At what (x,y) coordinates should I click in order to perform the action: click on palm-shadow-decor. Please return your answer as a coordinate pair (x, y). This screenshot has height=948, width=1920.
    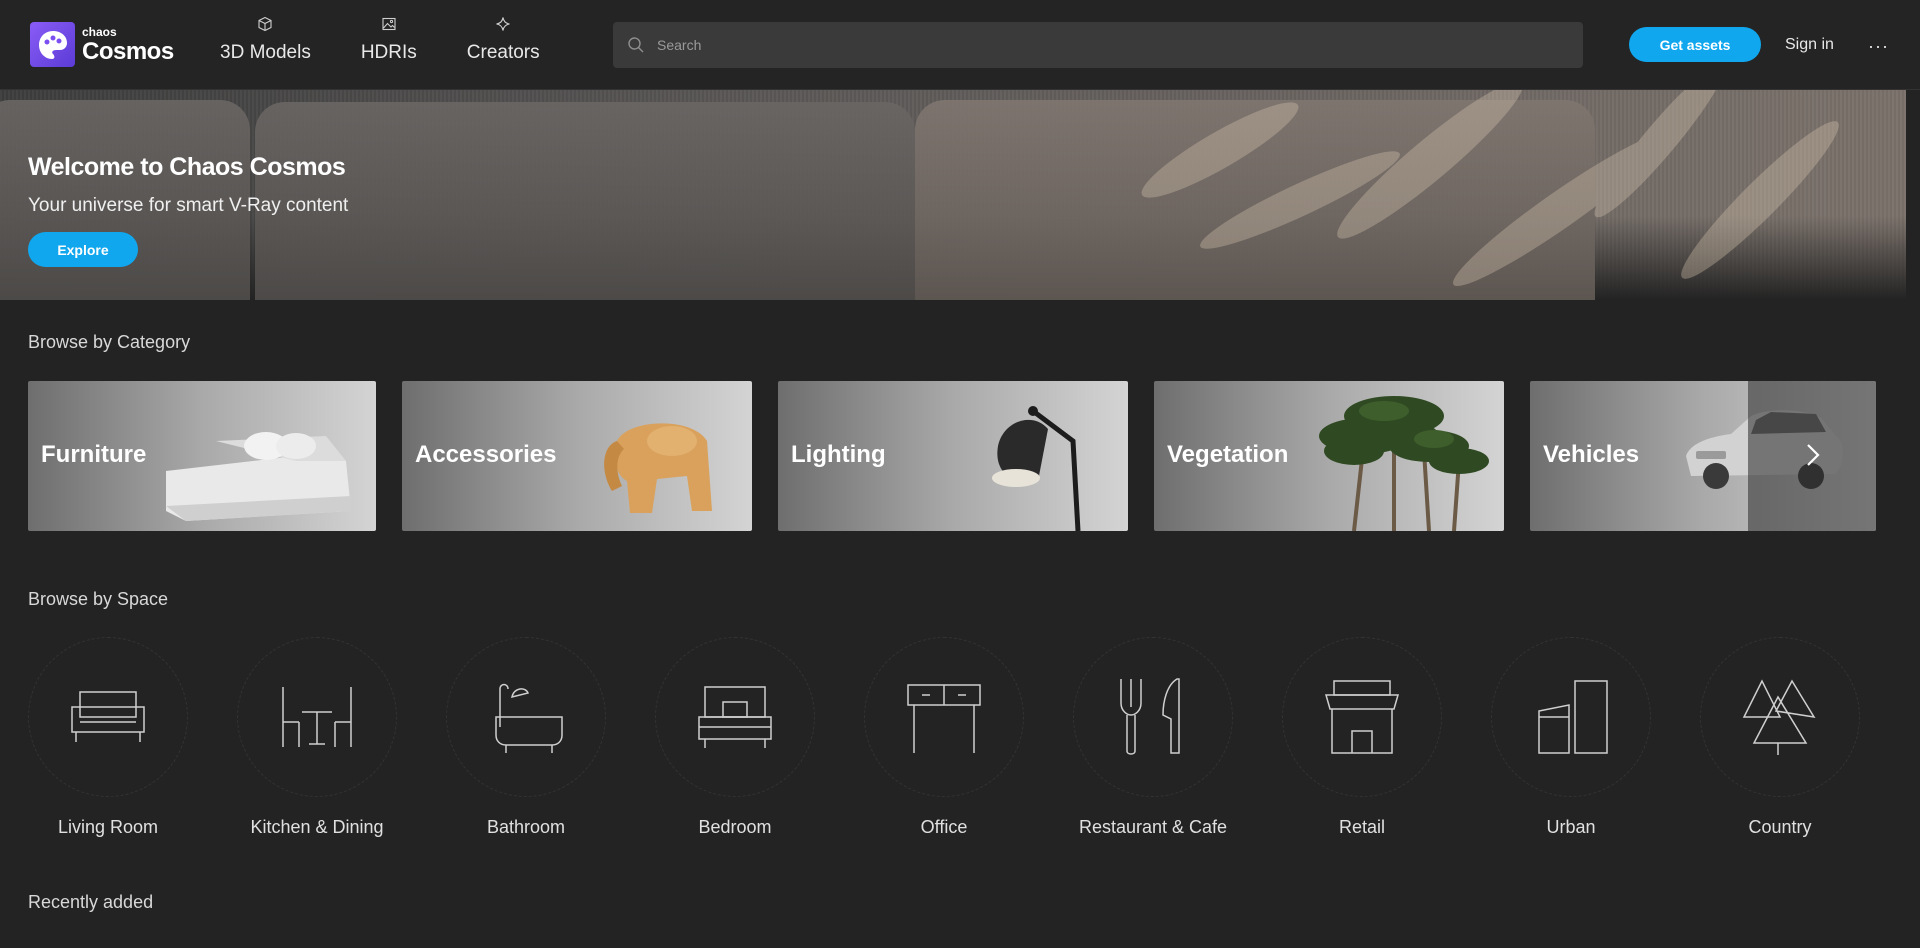
    Looking at the image, I should click on (1490, 188).